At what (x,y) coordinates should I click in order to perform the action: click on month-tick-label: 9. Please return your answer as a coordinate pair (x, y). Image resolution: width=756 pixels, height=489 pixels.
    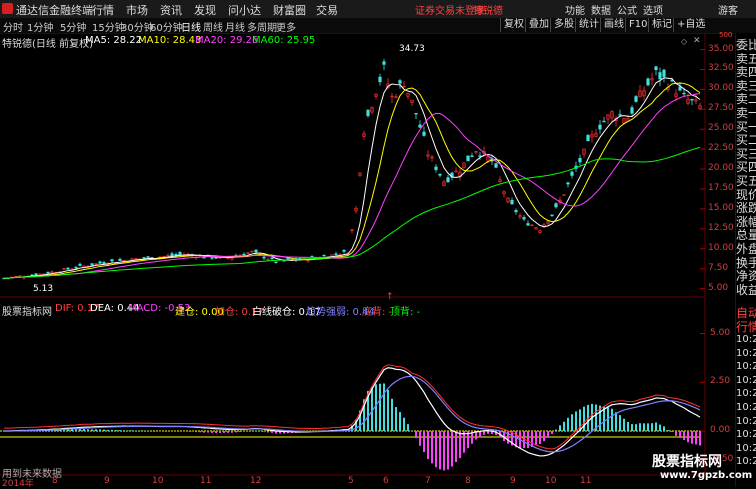
    Looking at the image, I should click on (513, 481).